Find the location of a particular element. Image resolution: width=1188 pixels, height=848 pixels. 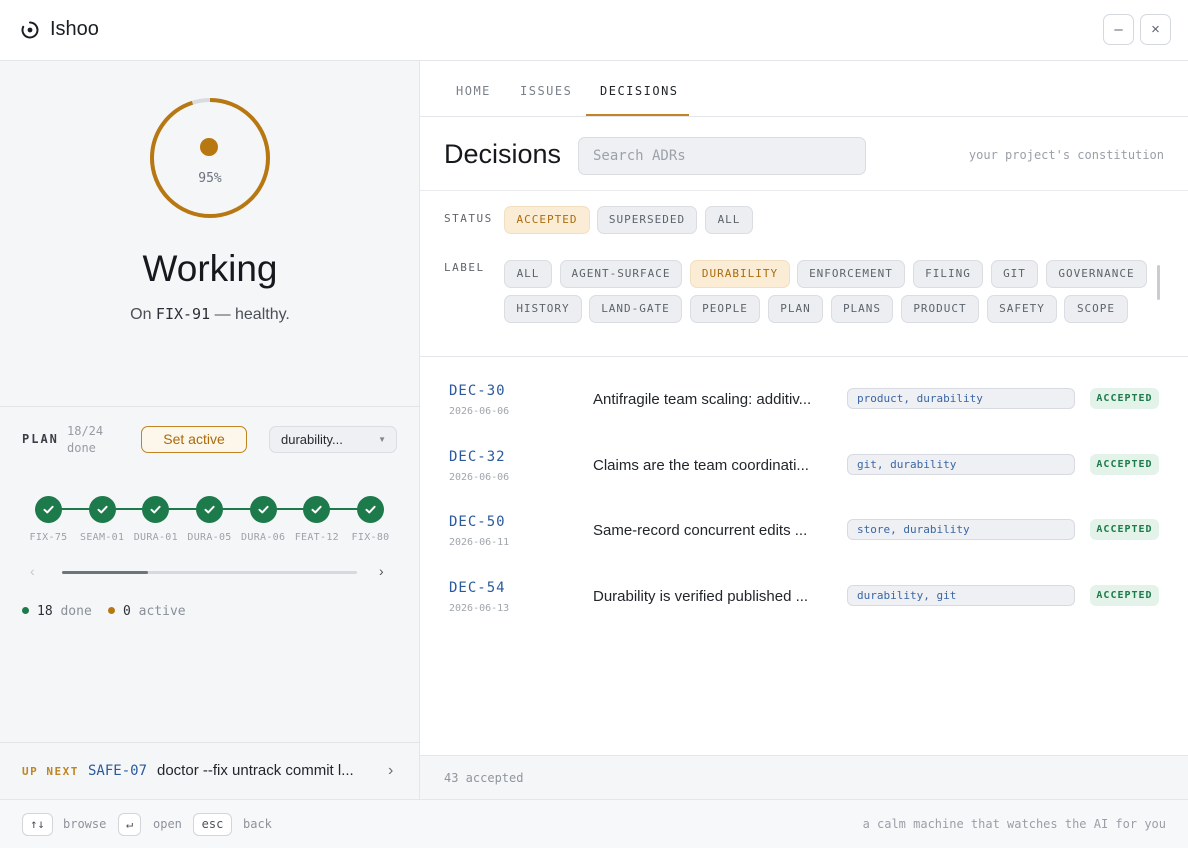

label-chip: SAFETY is located at coordinates (1022, 309).